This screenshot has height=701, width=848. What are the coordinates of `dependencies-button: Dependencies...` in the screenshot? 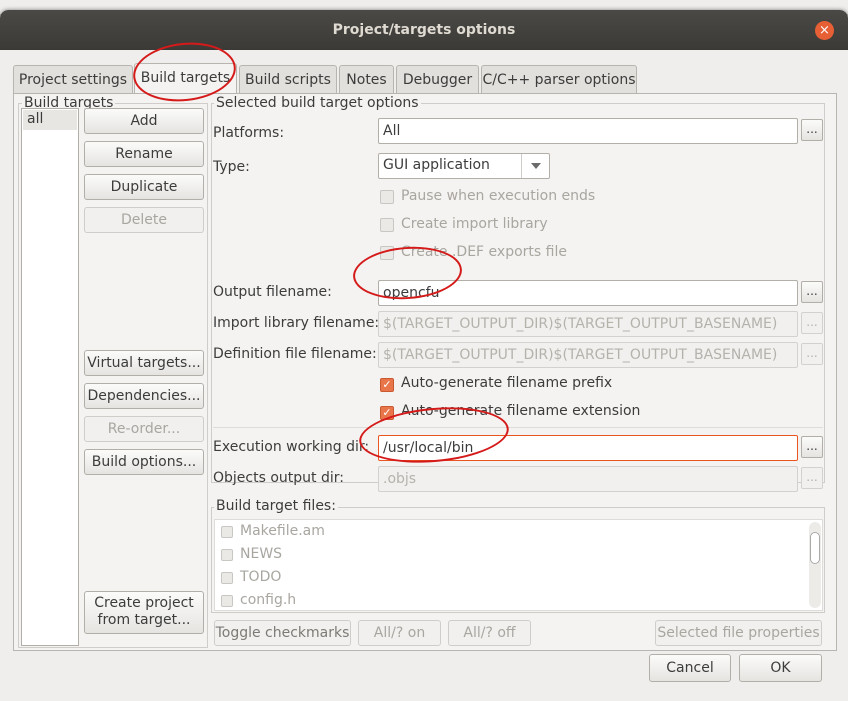 It's located at (144, 396).